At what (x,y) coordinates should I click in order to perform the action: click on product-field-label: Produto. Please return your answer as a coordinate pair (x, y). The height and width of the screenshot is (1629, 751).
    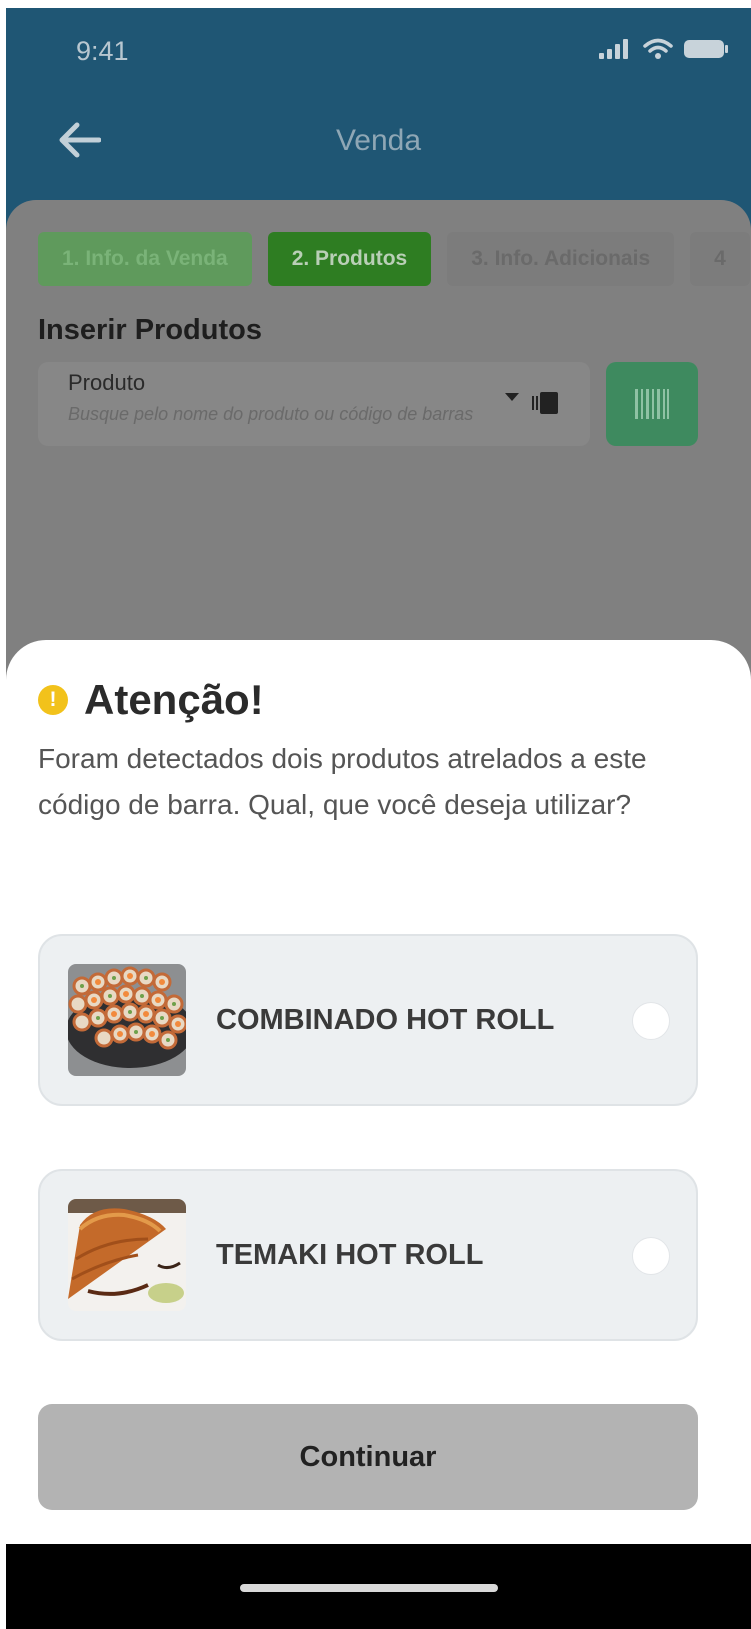
    Looking at the image, I should click on (107, 382).